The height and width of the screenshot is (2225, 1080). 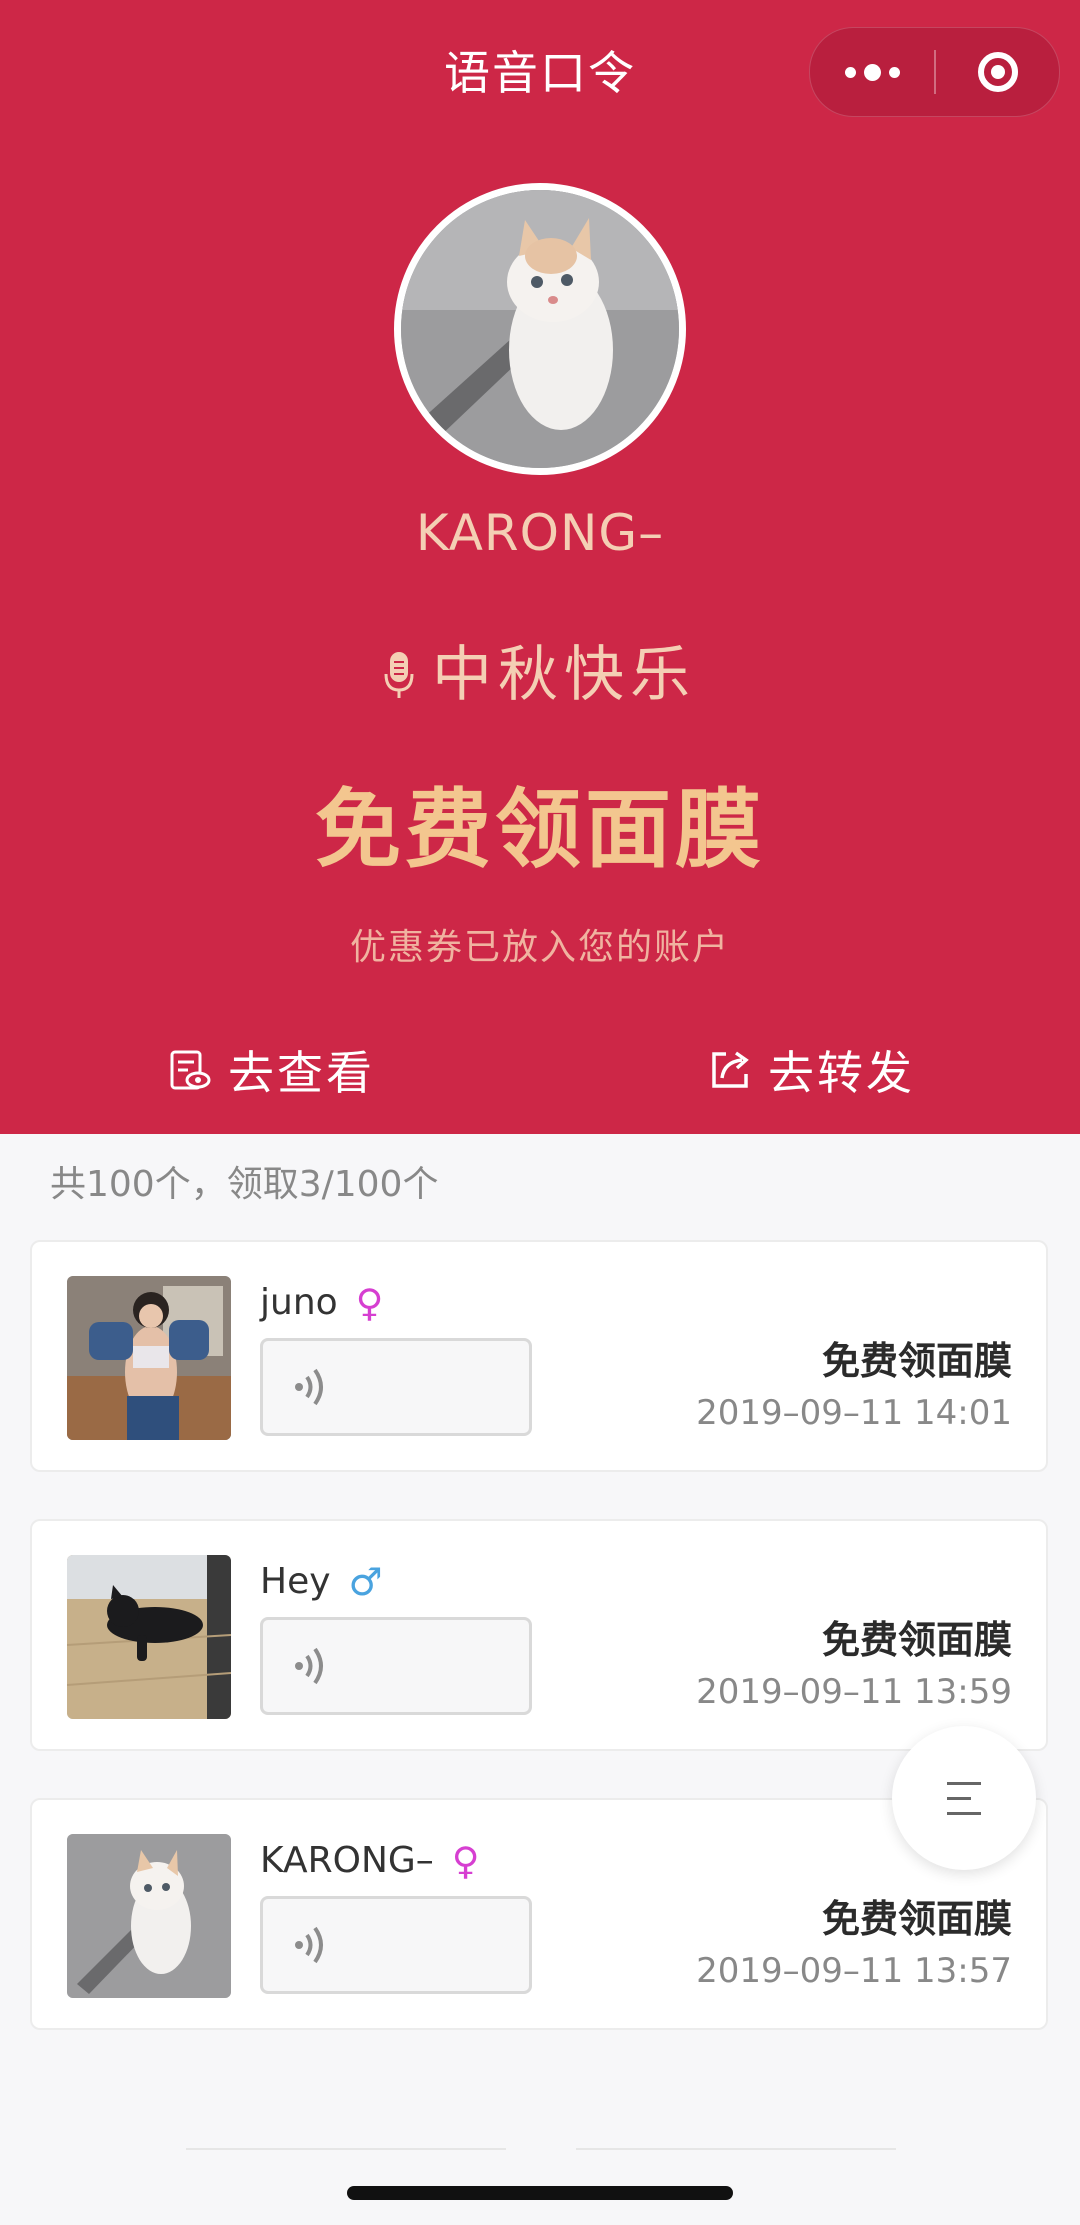 What do you see at coordinates (841, 1073) in the screenshot?
I see `share-label: 去转发` at bounding box center [841, 1073].